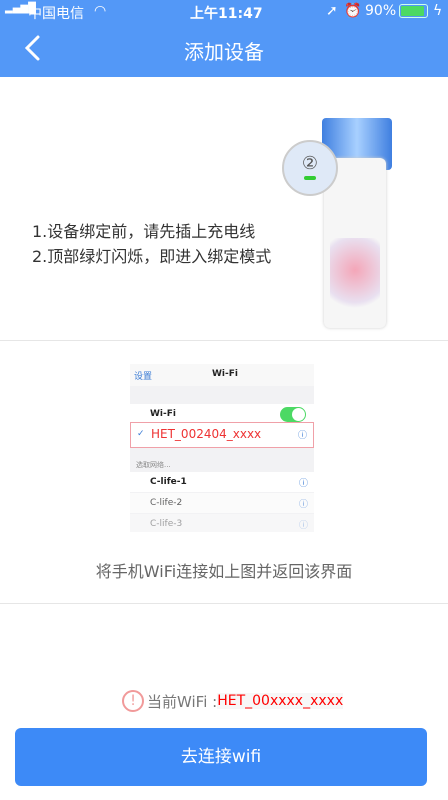 The height and width of the screenshot is (800, 448). Describe the element at coordinates (133, 701) in the screenshot. I see `warning-icon: !` at that location.